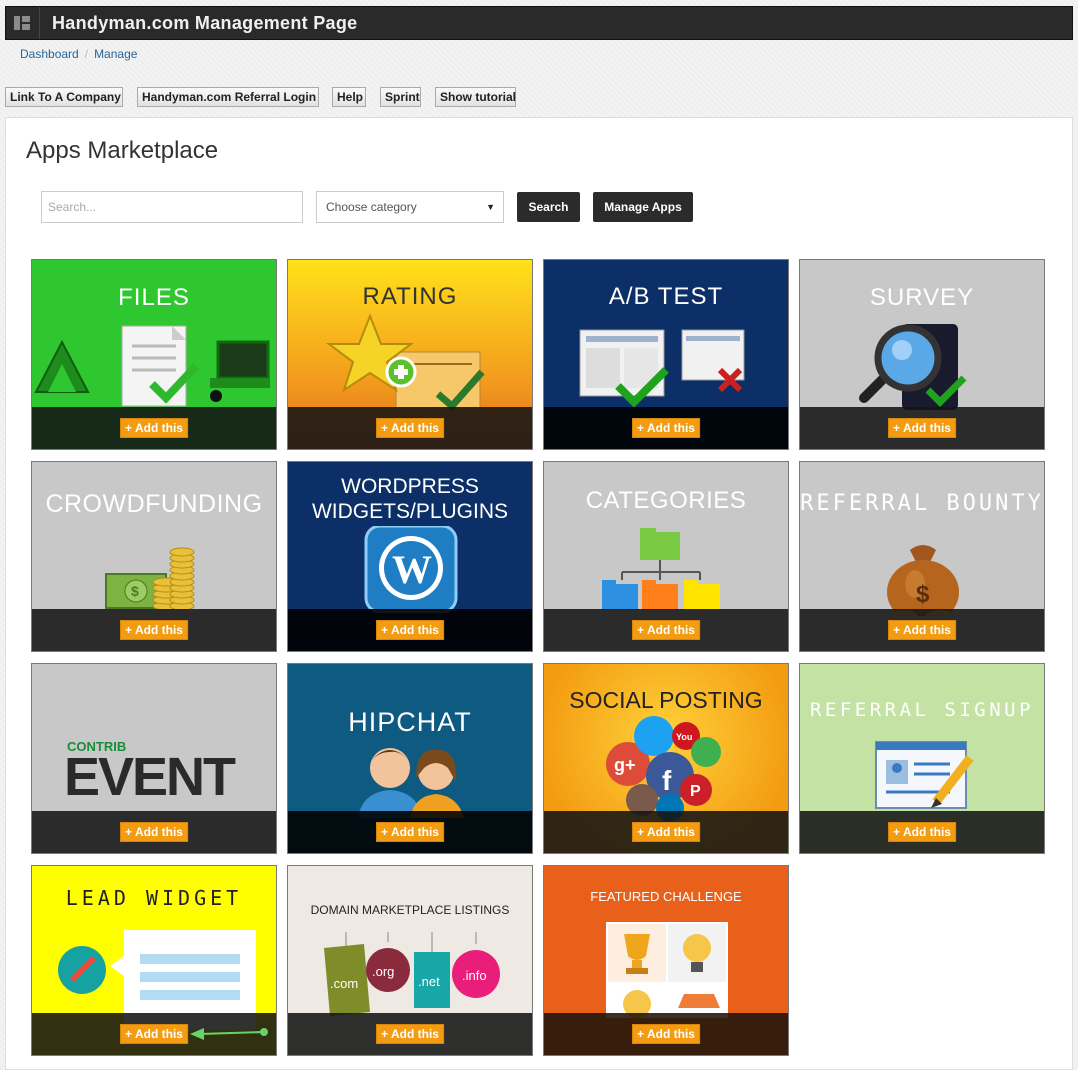  I want to click on app-tile-referral-signup: REFERRAL SIGNUP + Add this, so click(922, 758).